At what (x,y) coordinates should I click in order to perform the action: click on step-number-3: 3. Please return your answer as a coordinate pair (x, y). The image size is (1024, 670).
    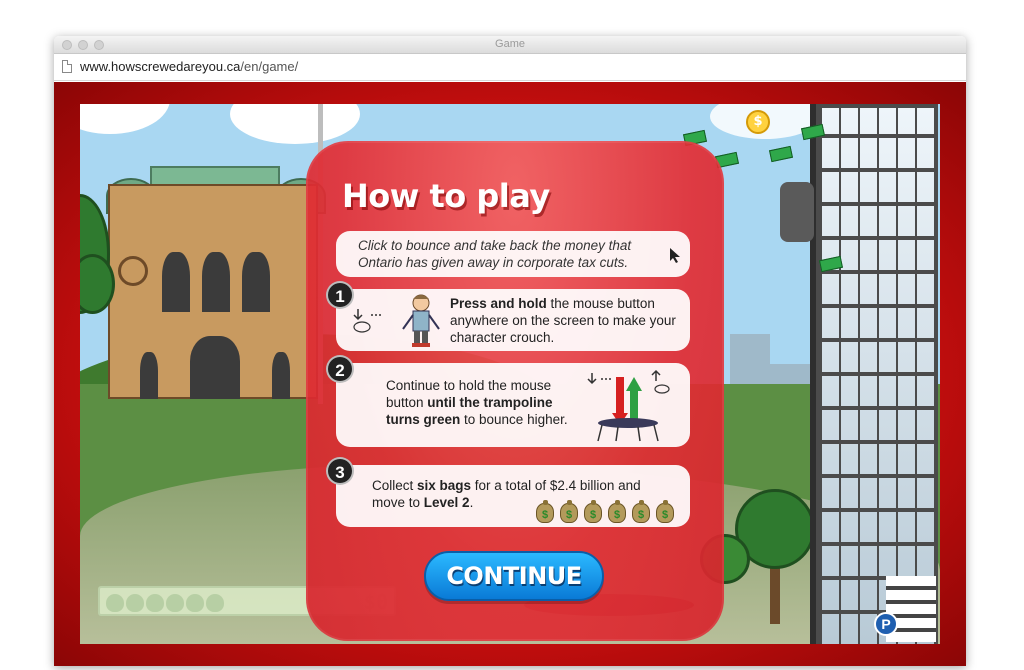
    Looking at the image, I should click on (340, 471).